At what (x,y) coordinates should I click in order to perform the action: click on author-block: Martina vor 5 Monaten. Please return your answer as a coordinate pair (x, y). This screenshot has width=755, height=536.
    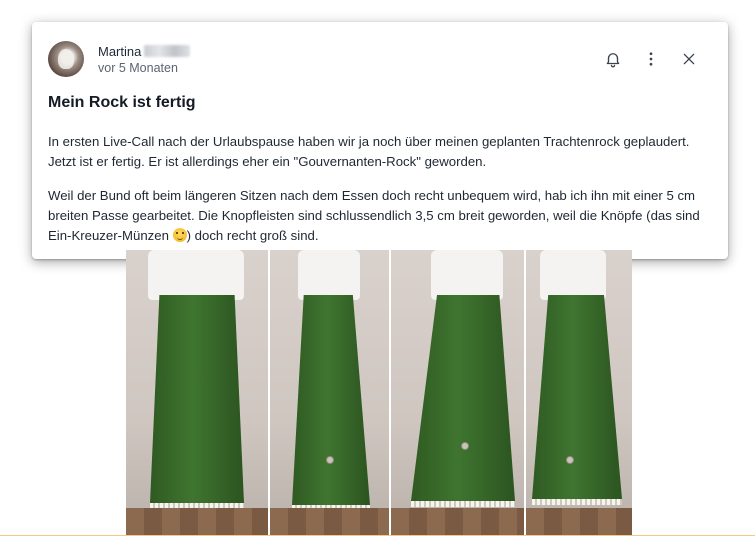
    Looking at the image, I should click on (144, 59).